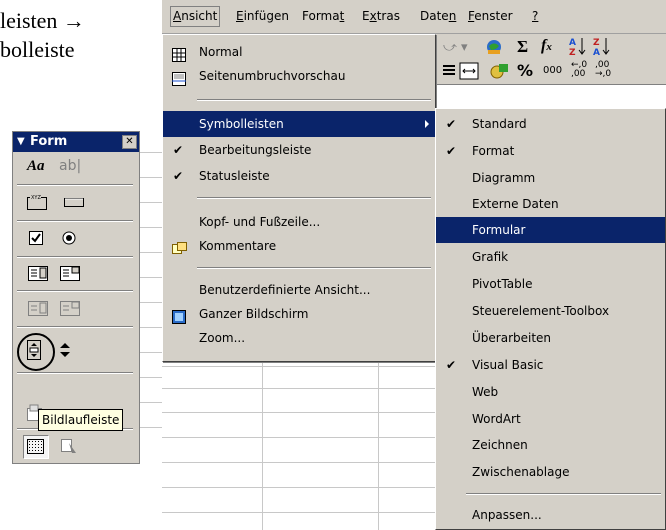  I want to click on menu-extras: Extras, so click(381, 16).